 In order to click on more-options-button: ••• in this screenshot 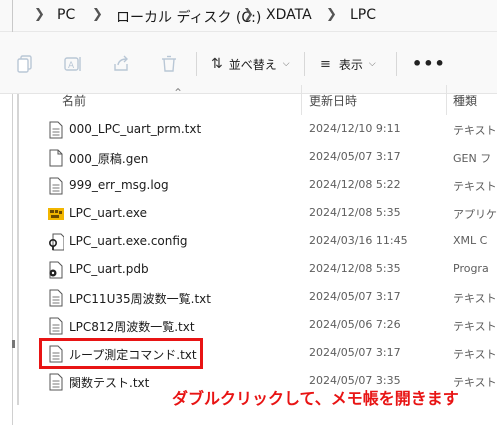, I will do `click(429, 63)`.